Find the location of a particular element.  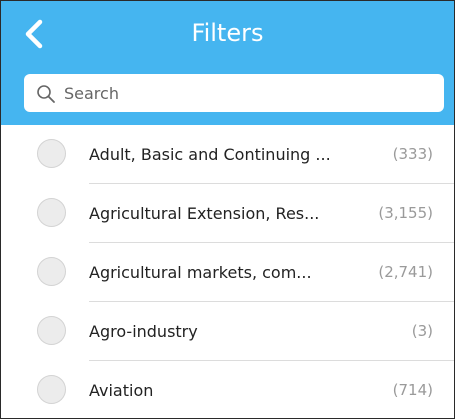

filter-row: Aviation (714) is located at coordinates (227, 389).